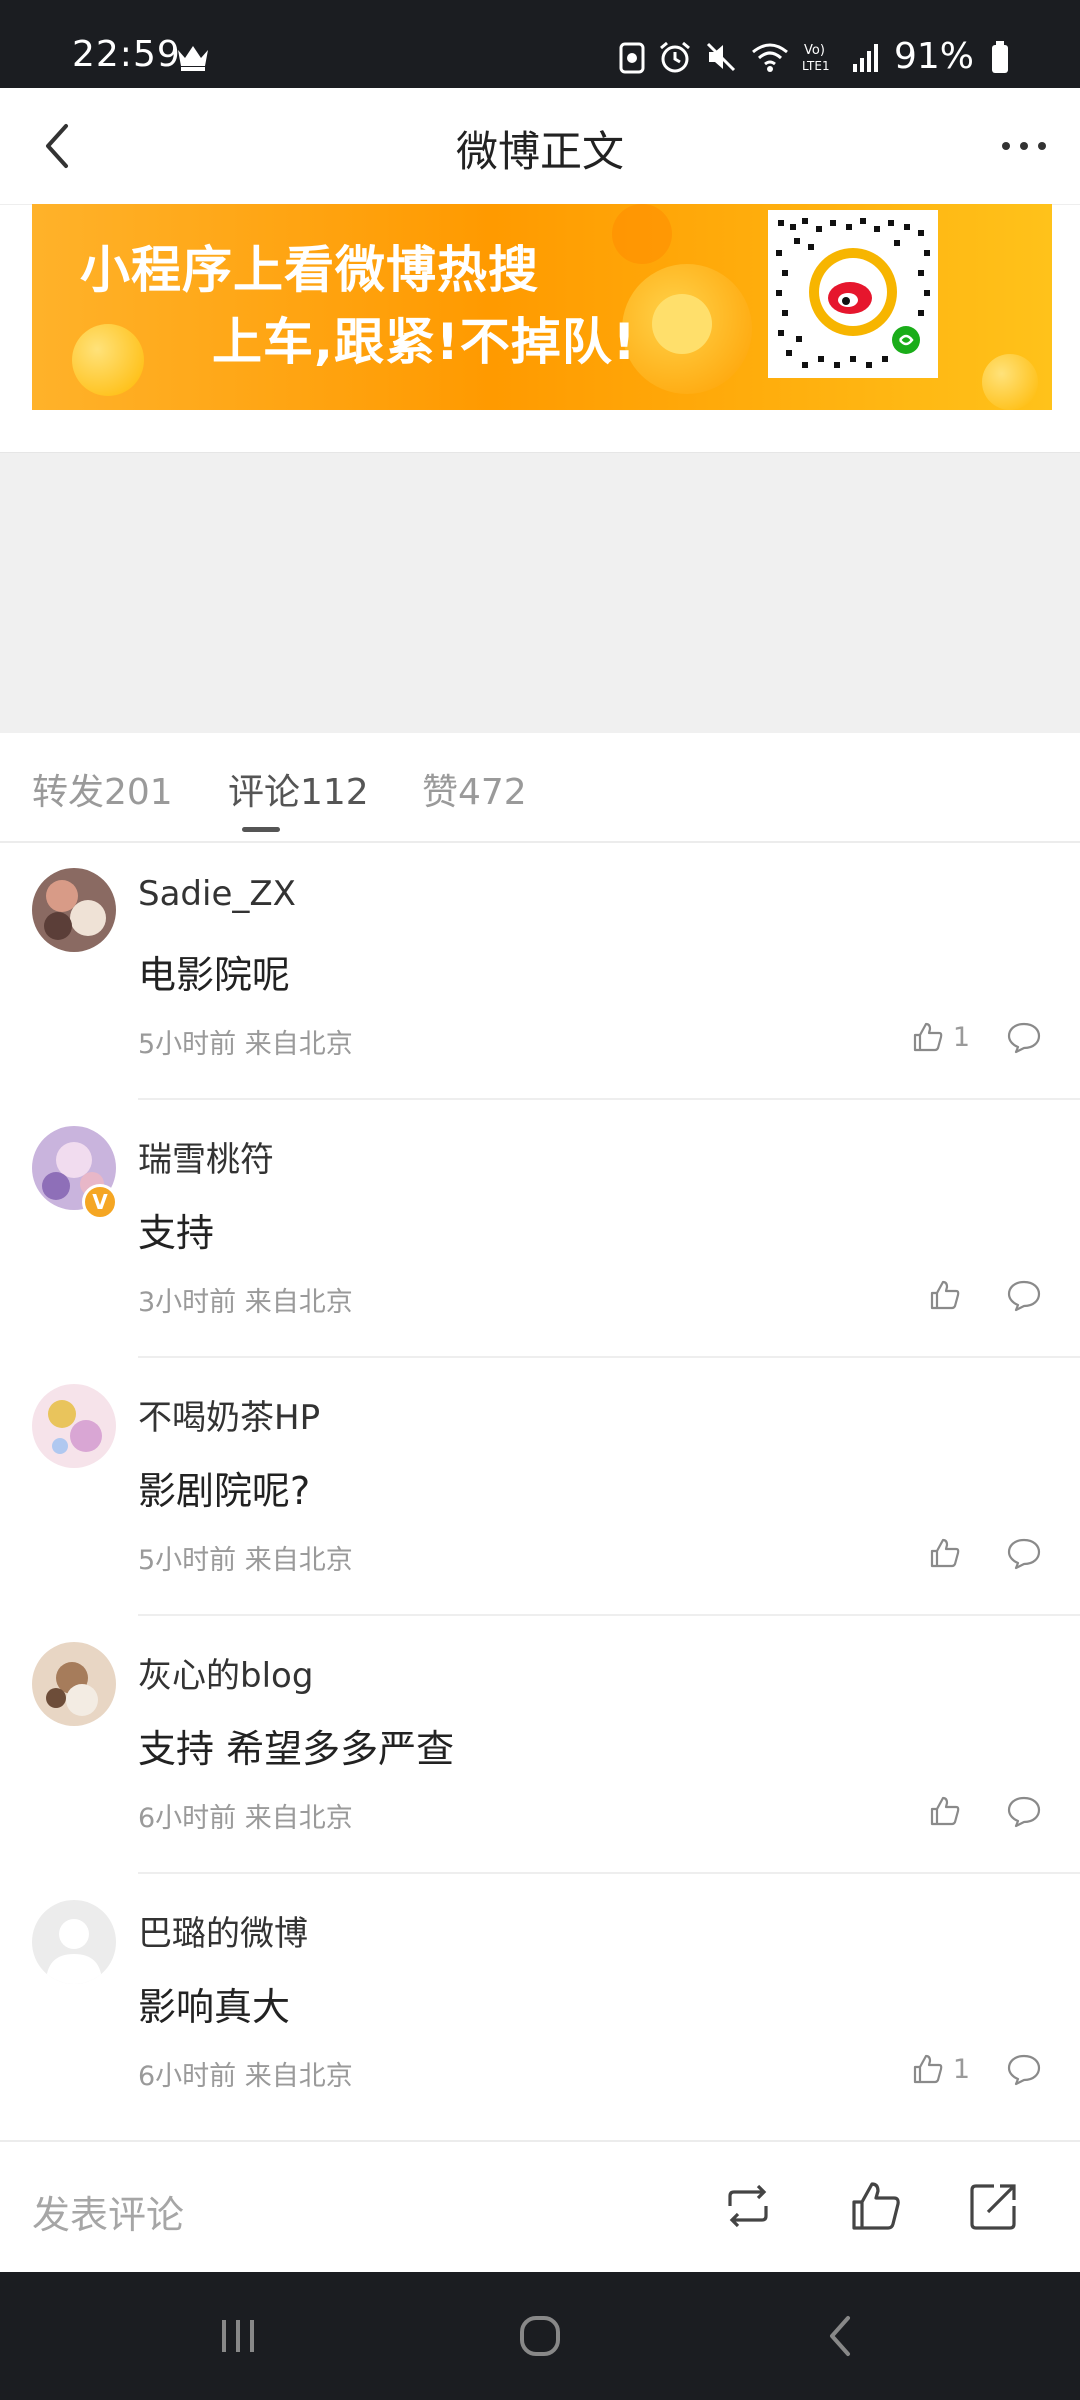 This screenshot has width=1080, height=2400. Describe the element at coordinates (816, 66) in the screenshot. I see `svg-text: LTE1` at that location.